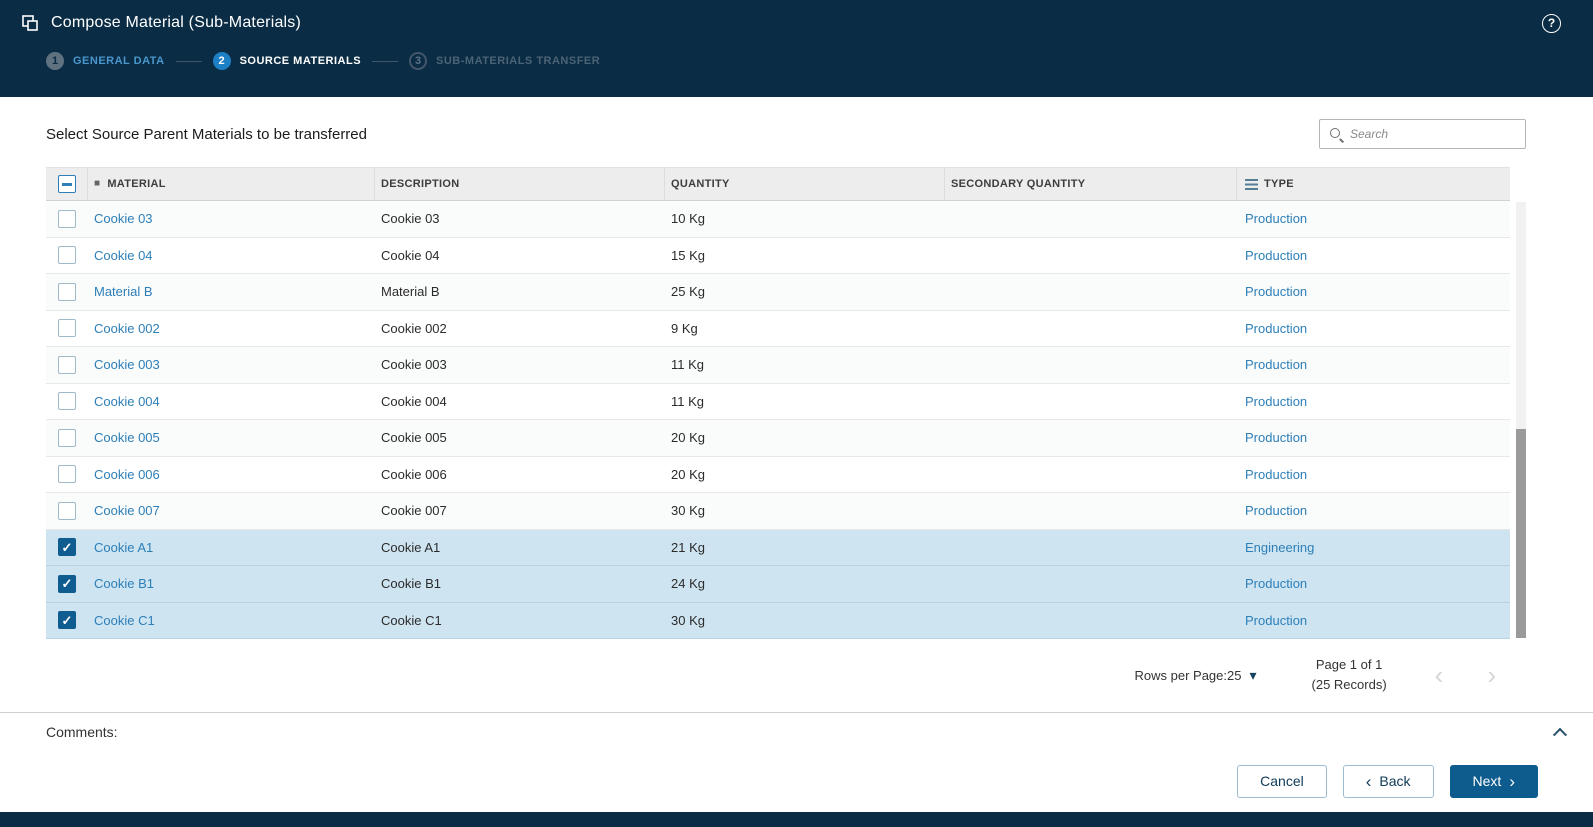 The width and height of the screenshot is (1593, 827). What do you see at coordinates (778, 584) in the screenshot?
I see `table-row: Cookie B1 Cookie B1 24 Kg Production` at bounding box center [778, 584].